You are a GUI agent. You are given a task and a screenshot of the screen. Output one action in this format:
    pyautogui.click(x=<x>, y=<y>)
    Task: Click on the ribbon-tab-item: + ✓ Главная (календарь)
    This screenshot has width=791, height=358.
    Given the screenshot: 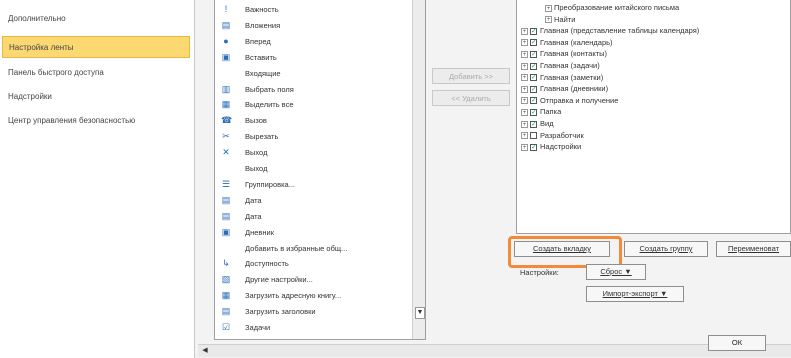 What is the action you would take?
    pyautogui.click(x=567, y=42)
    